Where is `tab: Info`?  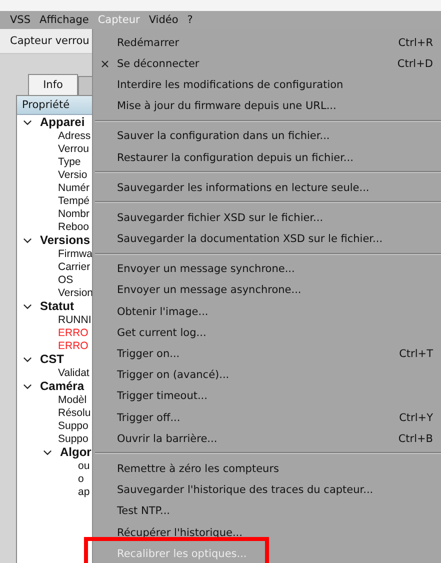 tab: Info is located at coordinates (53, 84).